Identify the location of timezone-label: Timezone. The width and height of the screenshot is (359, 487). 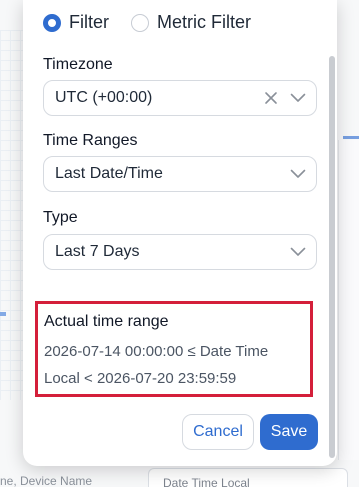
(78, 64).